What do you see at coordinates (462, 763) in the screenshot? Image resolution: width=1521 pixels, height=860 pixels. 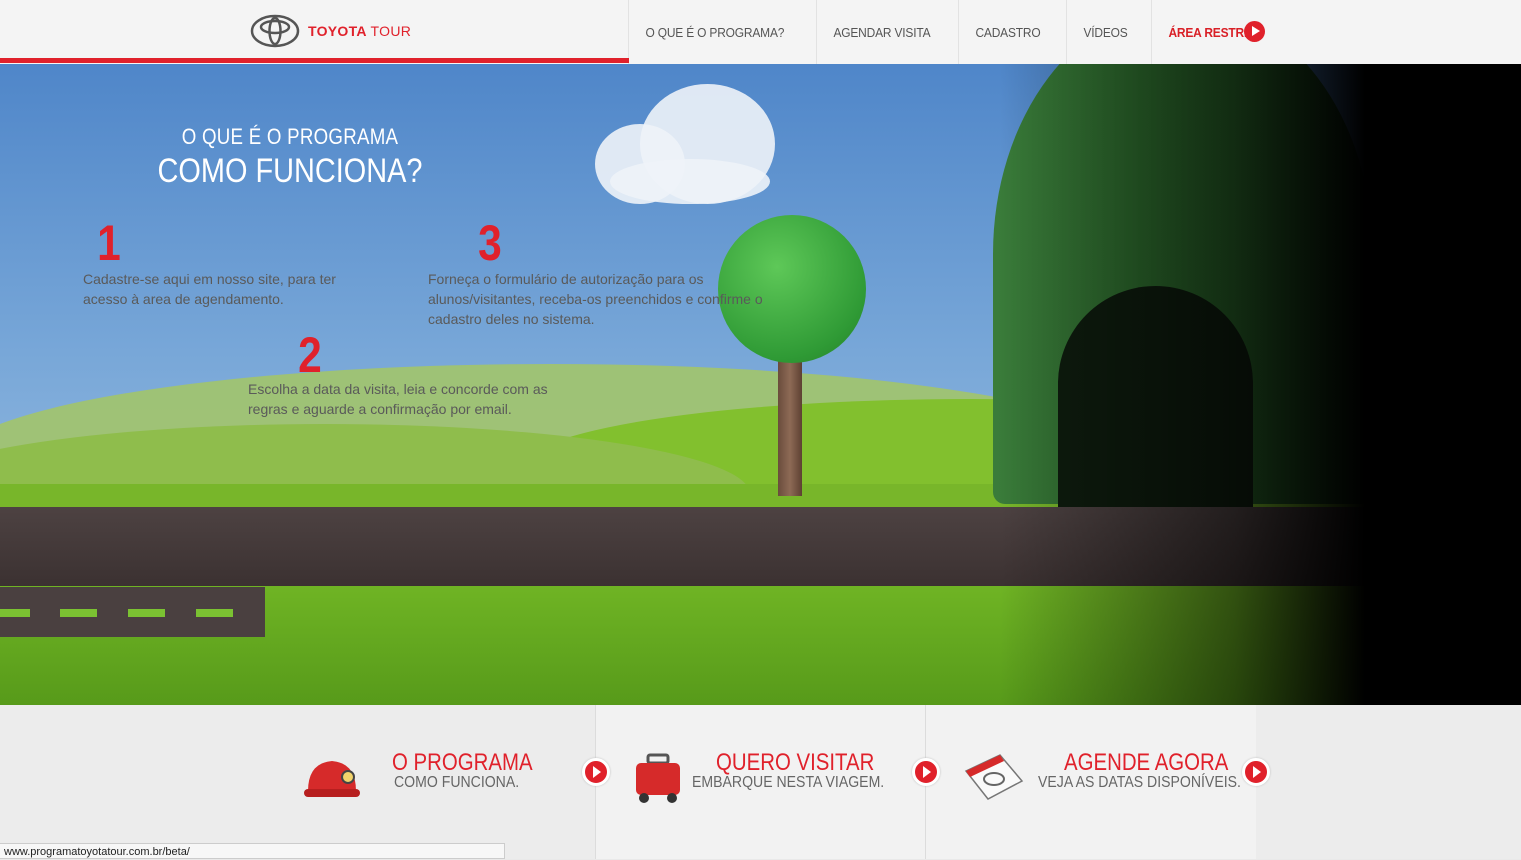 I see `card-title-programa: O PROGRAMA` at bounding box center [462, 763].